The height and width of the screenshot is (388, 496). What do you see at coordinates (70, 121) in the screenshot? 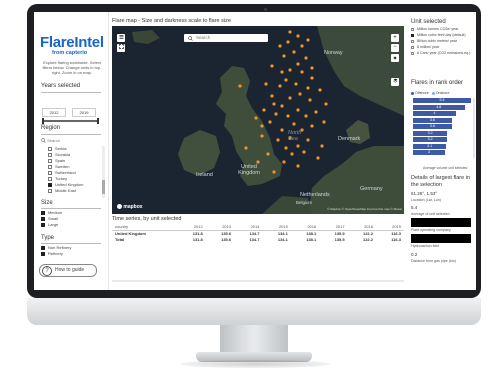
I see `year-range-slider` at bounding box center [70, 121].